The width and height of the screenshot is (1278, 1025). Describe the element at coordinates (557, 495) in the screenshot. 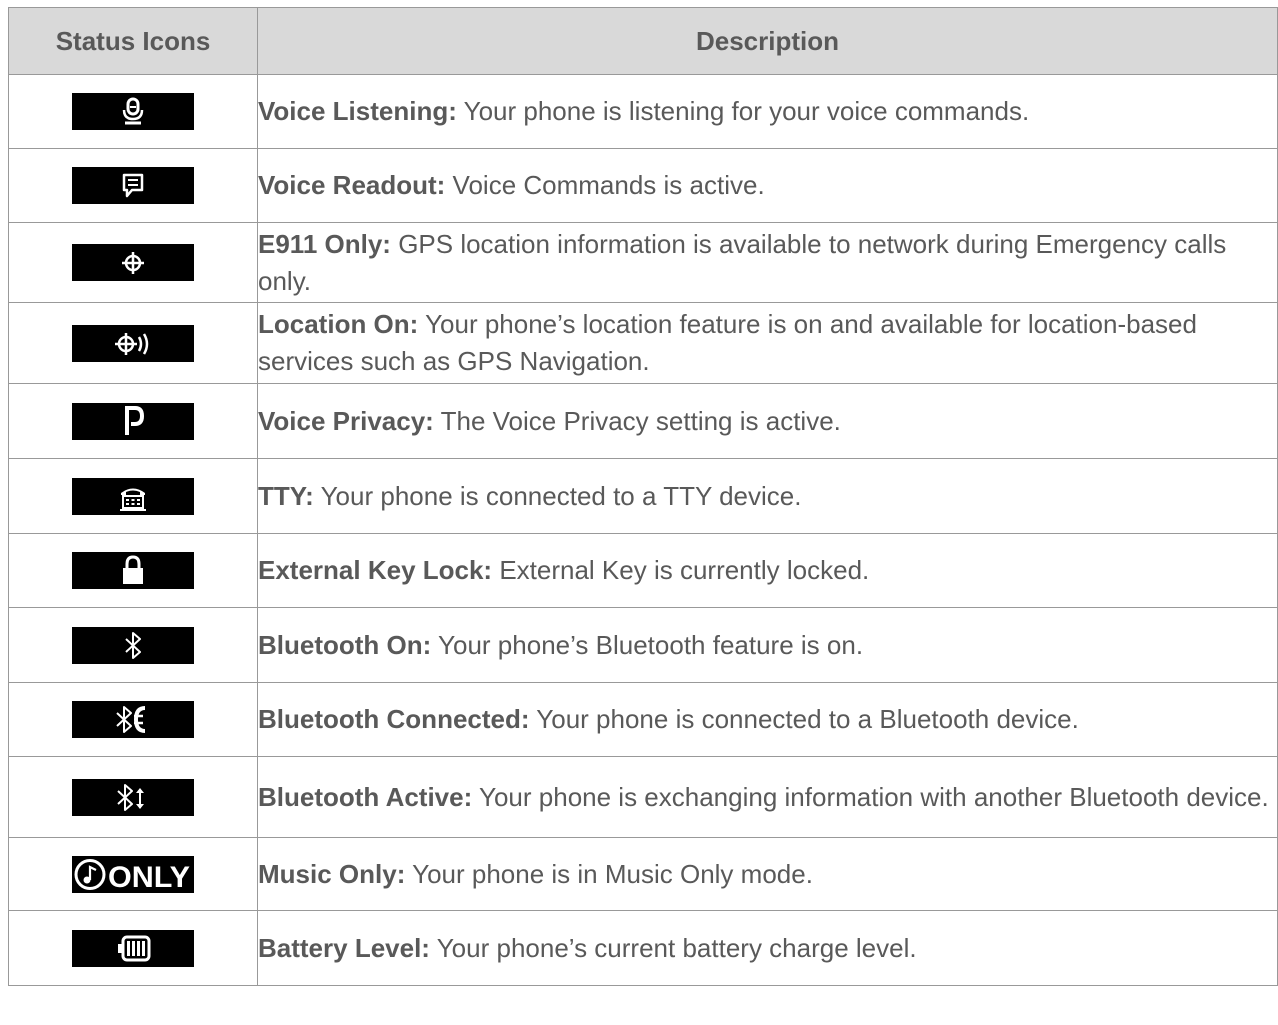

I see `row-text: Your phone is connected to a TTY device.` at that location.